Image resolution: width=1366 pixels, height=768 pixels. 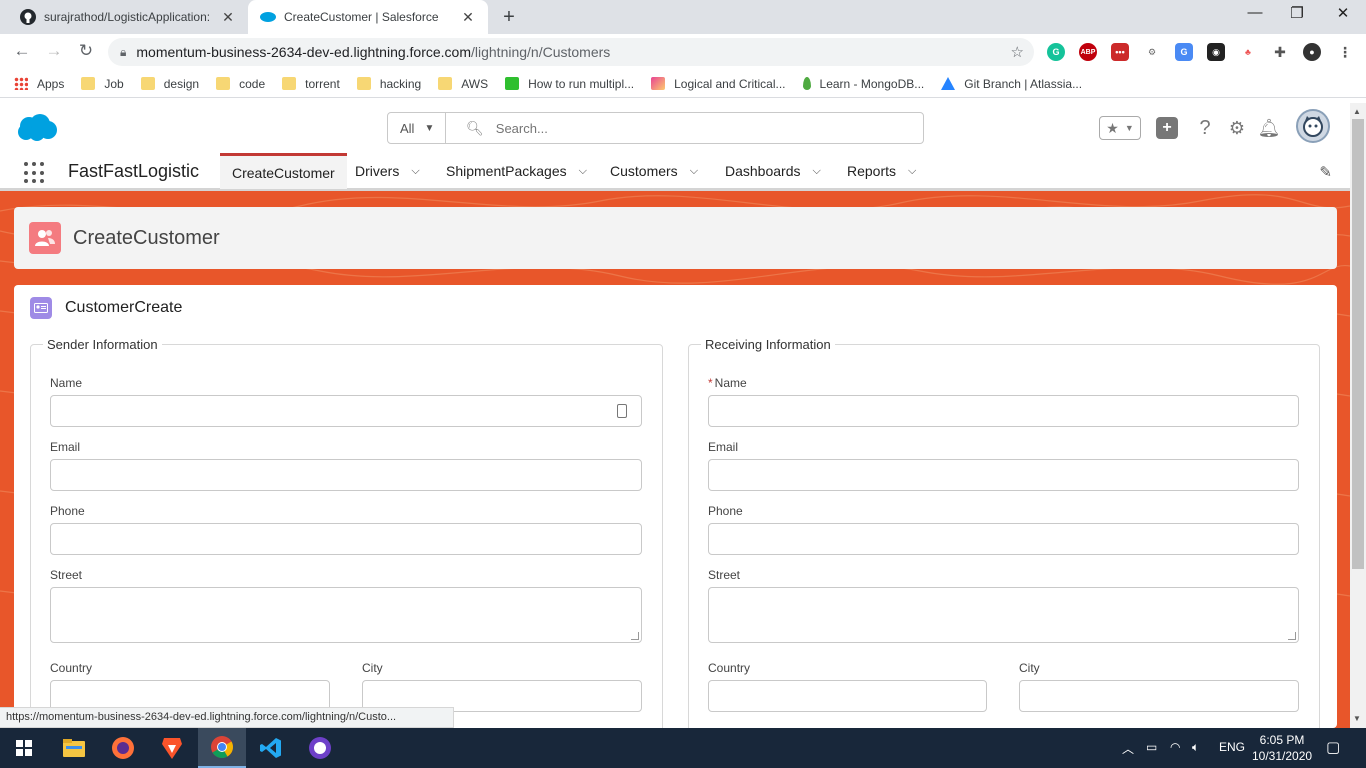 What do you see at coordinates (1088, 52) in the screenshot?
I see `adblock-extension-icon: ABP` at bounding box center [1088, 52].